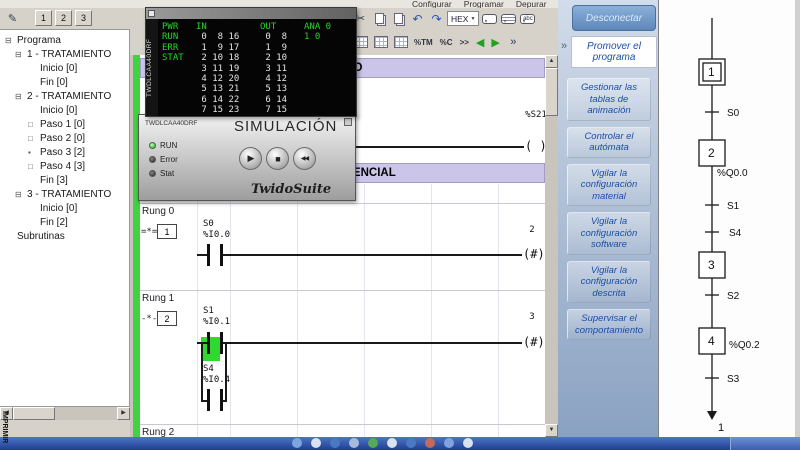 The image size is (800, 450). Describe the element at coordinates (83, 18) in the screenshot. I see `view-mode-button: 3` at that location.